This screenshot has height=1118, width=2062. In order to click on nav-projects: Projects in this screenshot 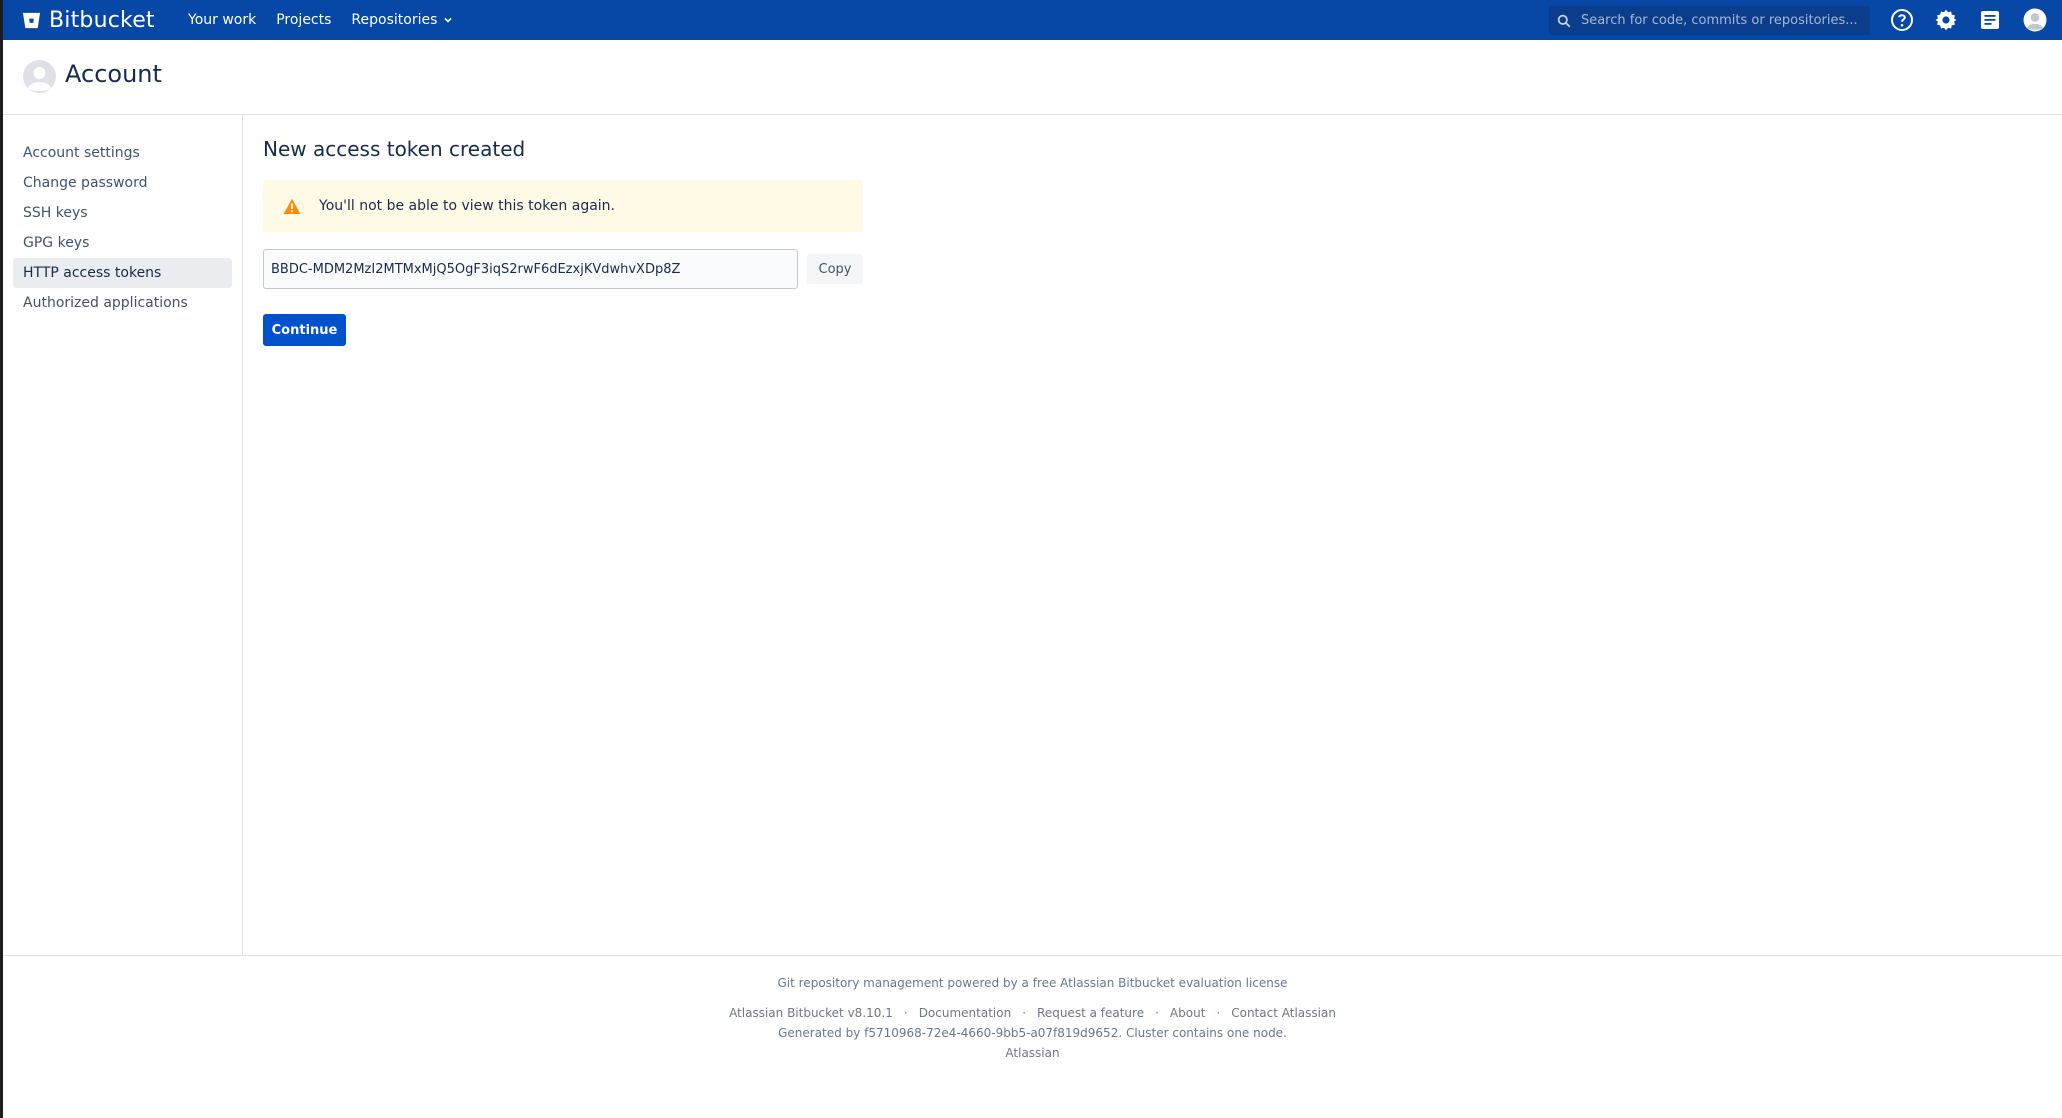, I will do `click(303, 20)`.